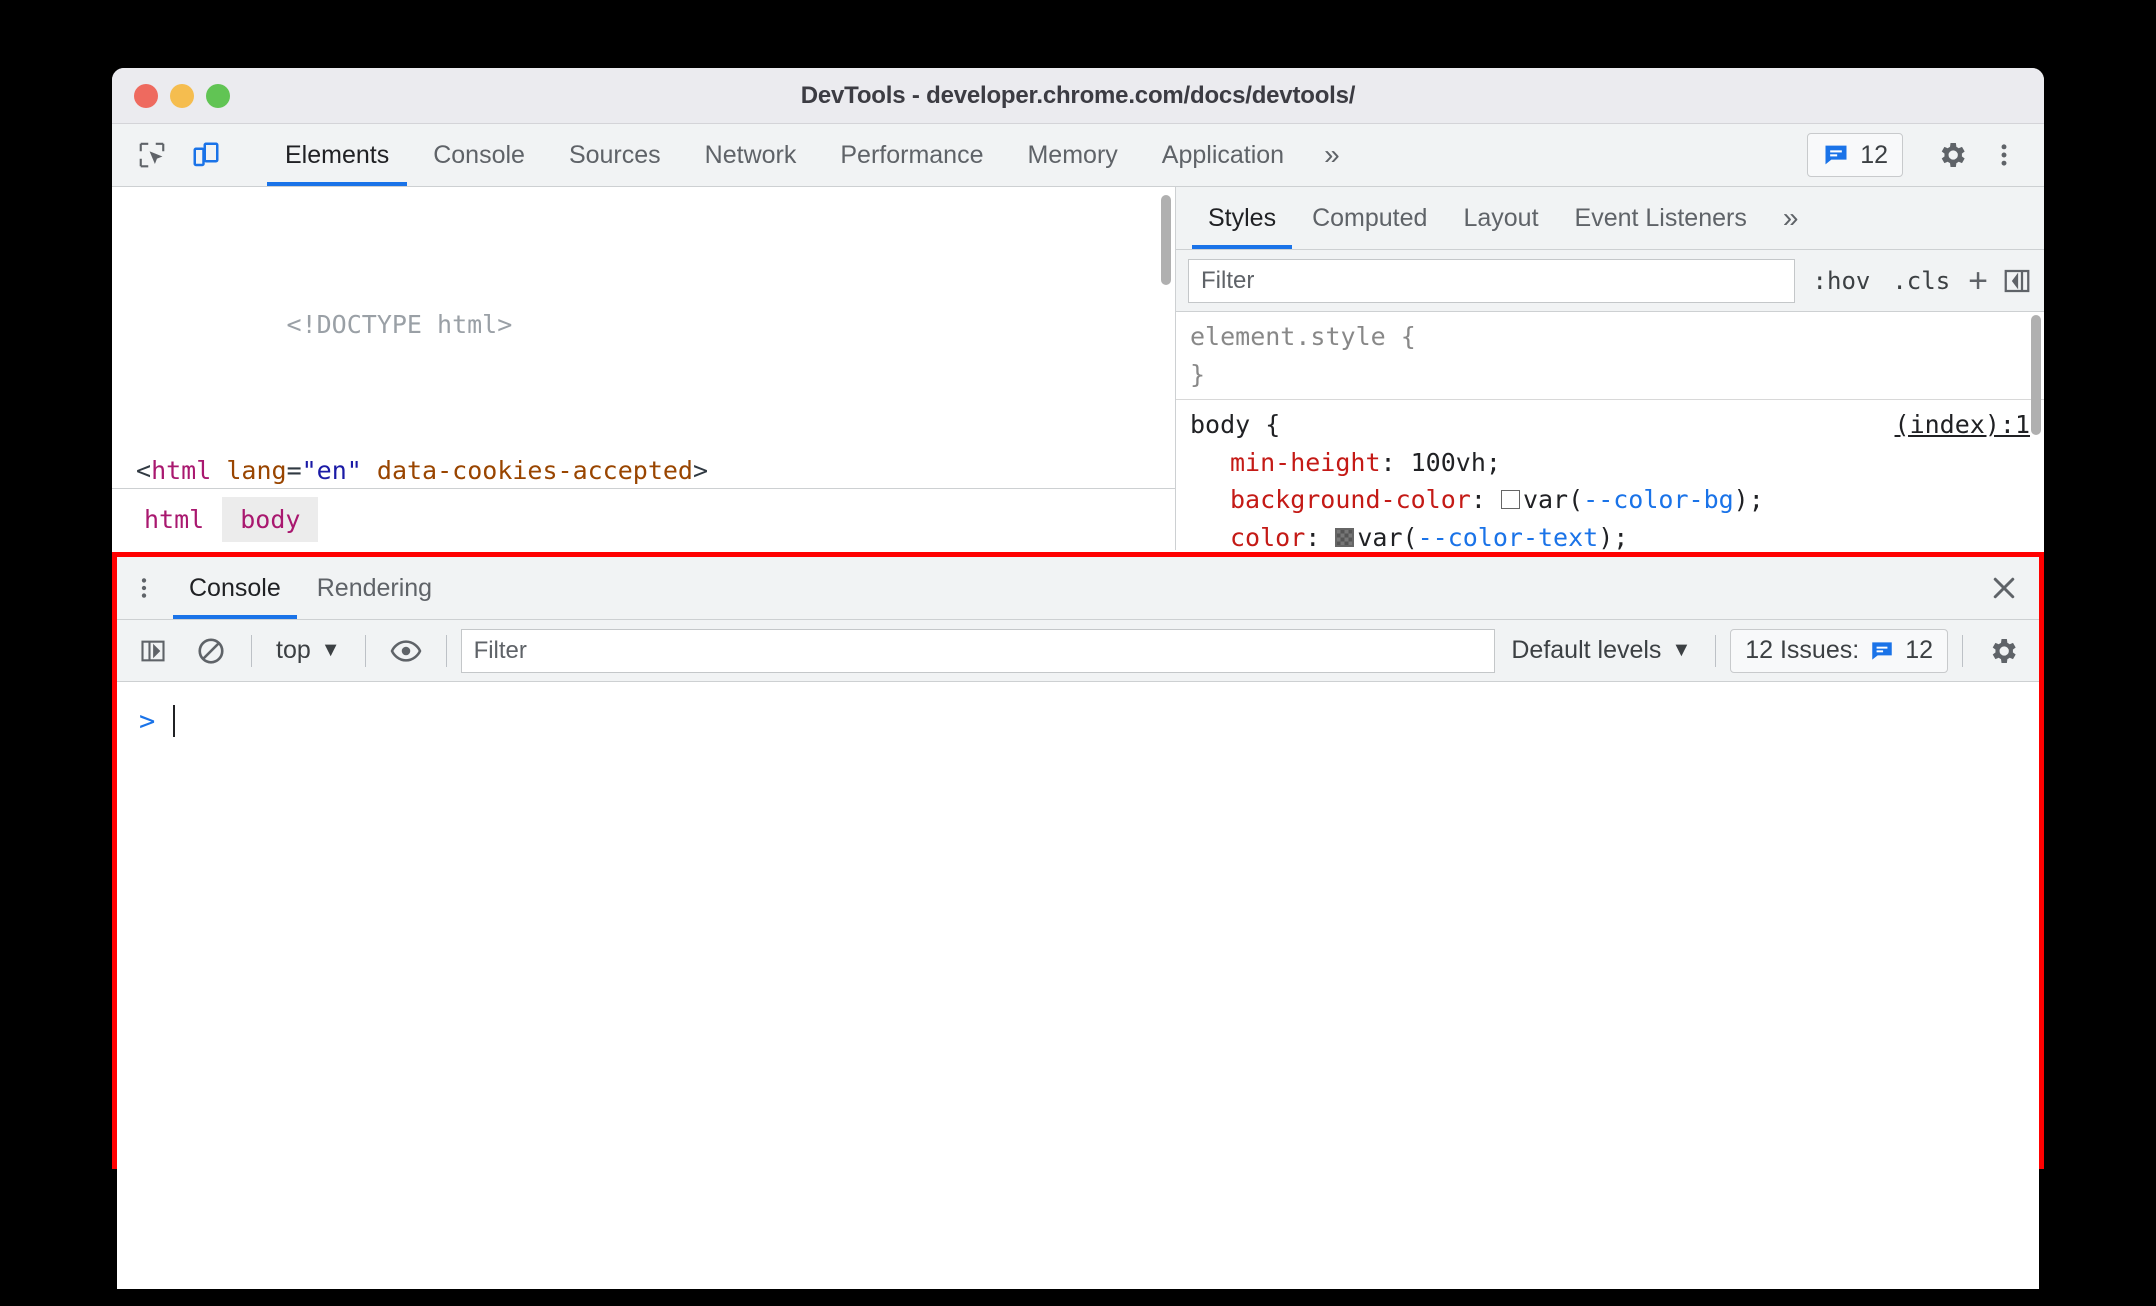 This screenshot has width=2156, height=1306. Describe the element at coordinates (978, 650) in the screenshot. I see `console-filter-input: Filter` at that location.